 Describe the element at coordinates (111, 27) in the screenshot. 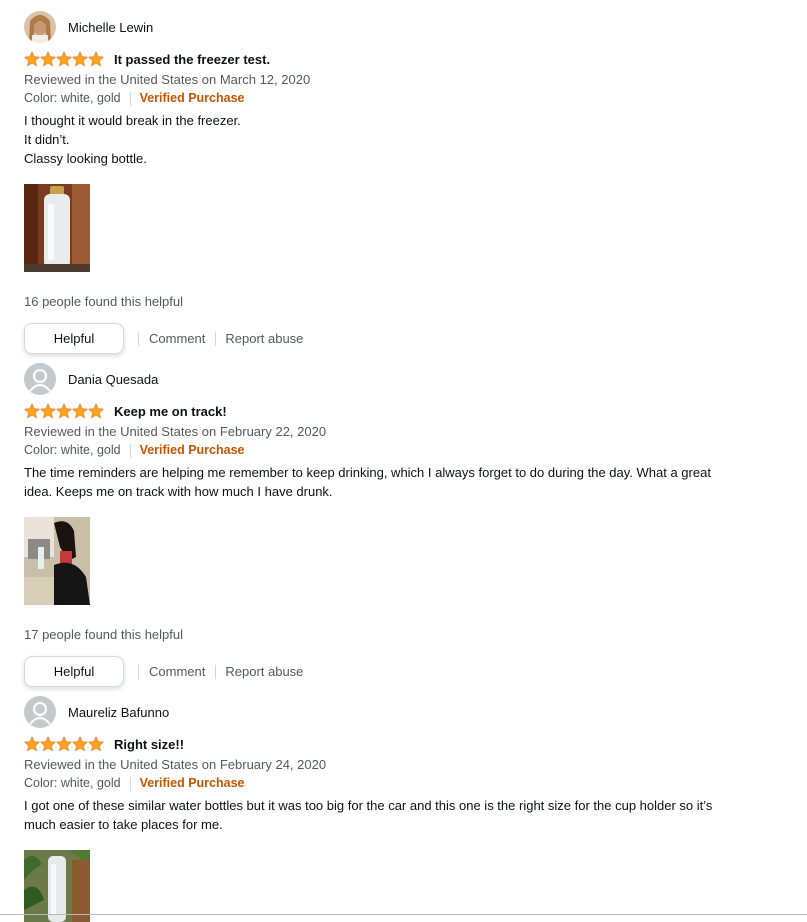

I see `reviewer-name: Michelle Lewin` at that location.